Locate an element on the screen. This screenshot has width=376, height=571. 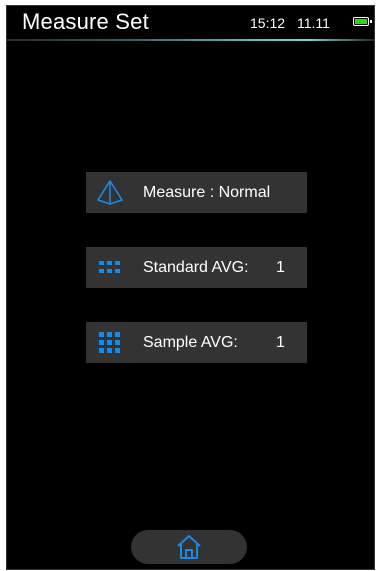
sample-avg-button: Sample AVG: 1 is located at coordinates (196, 342).